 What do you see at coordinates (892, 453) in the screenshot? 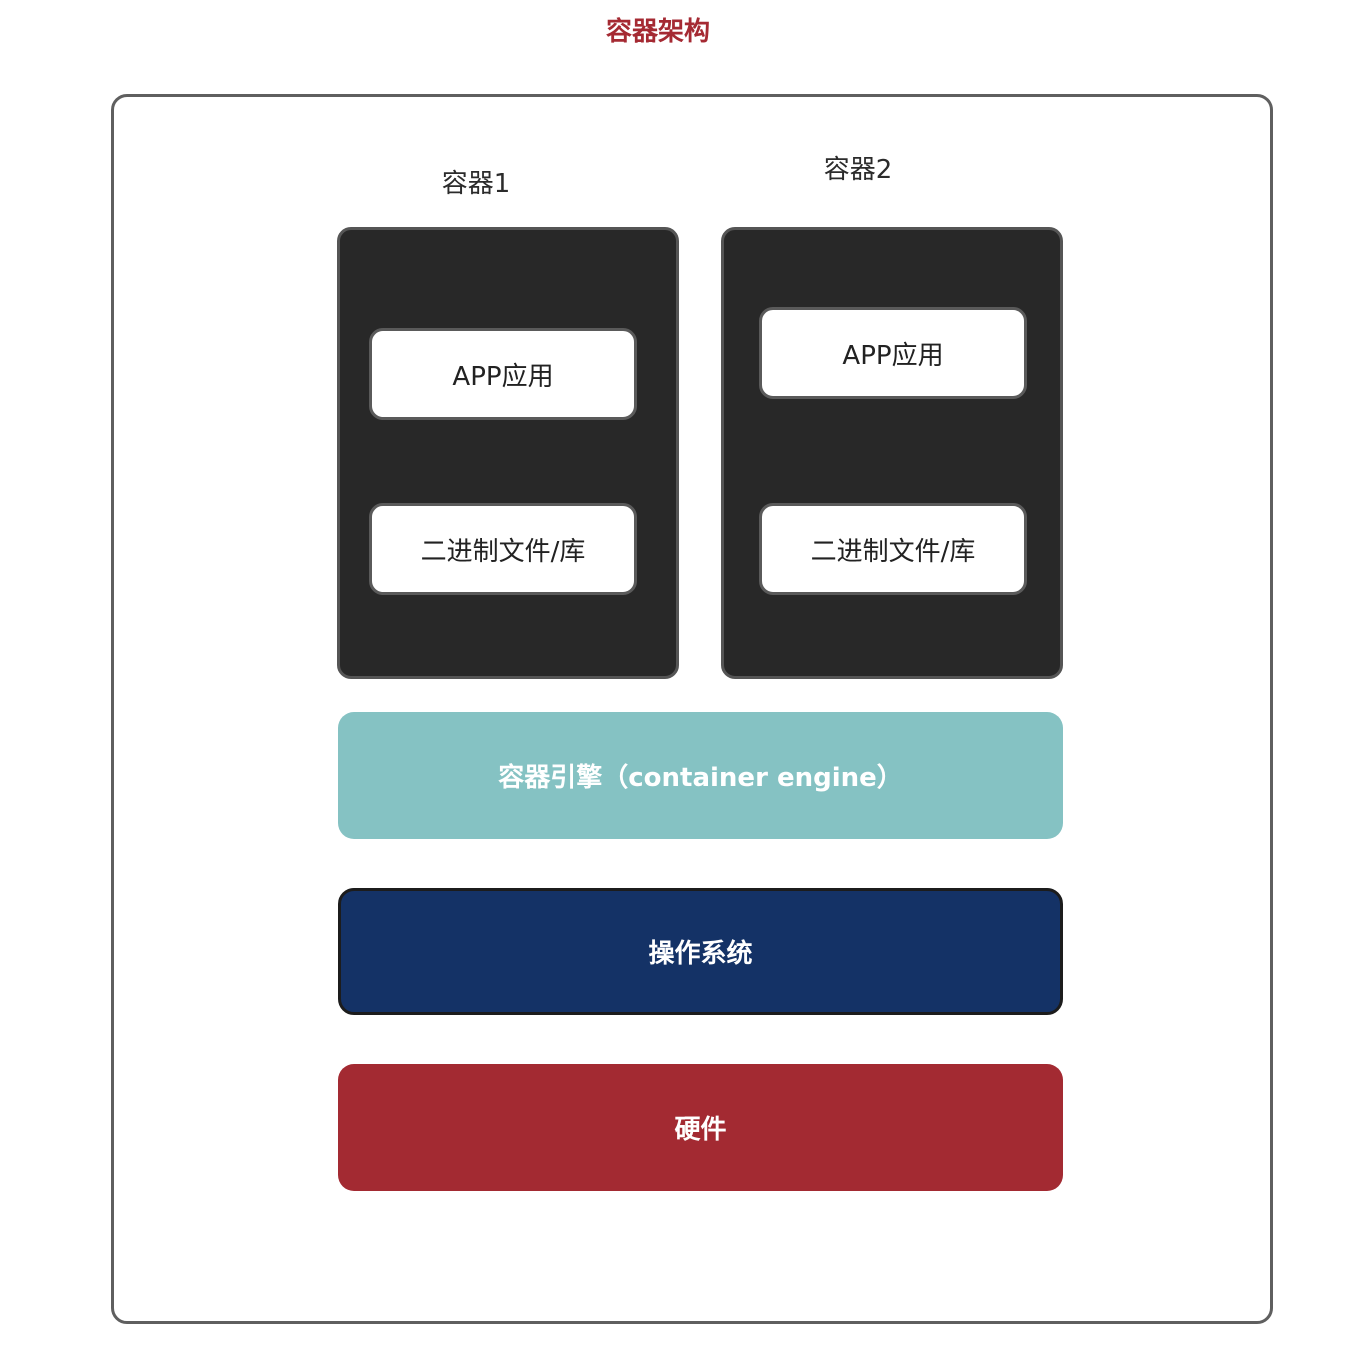
I see `container-2-box: APP应用 二进制文件/库` at bounding box center [892, 453].